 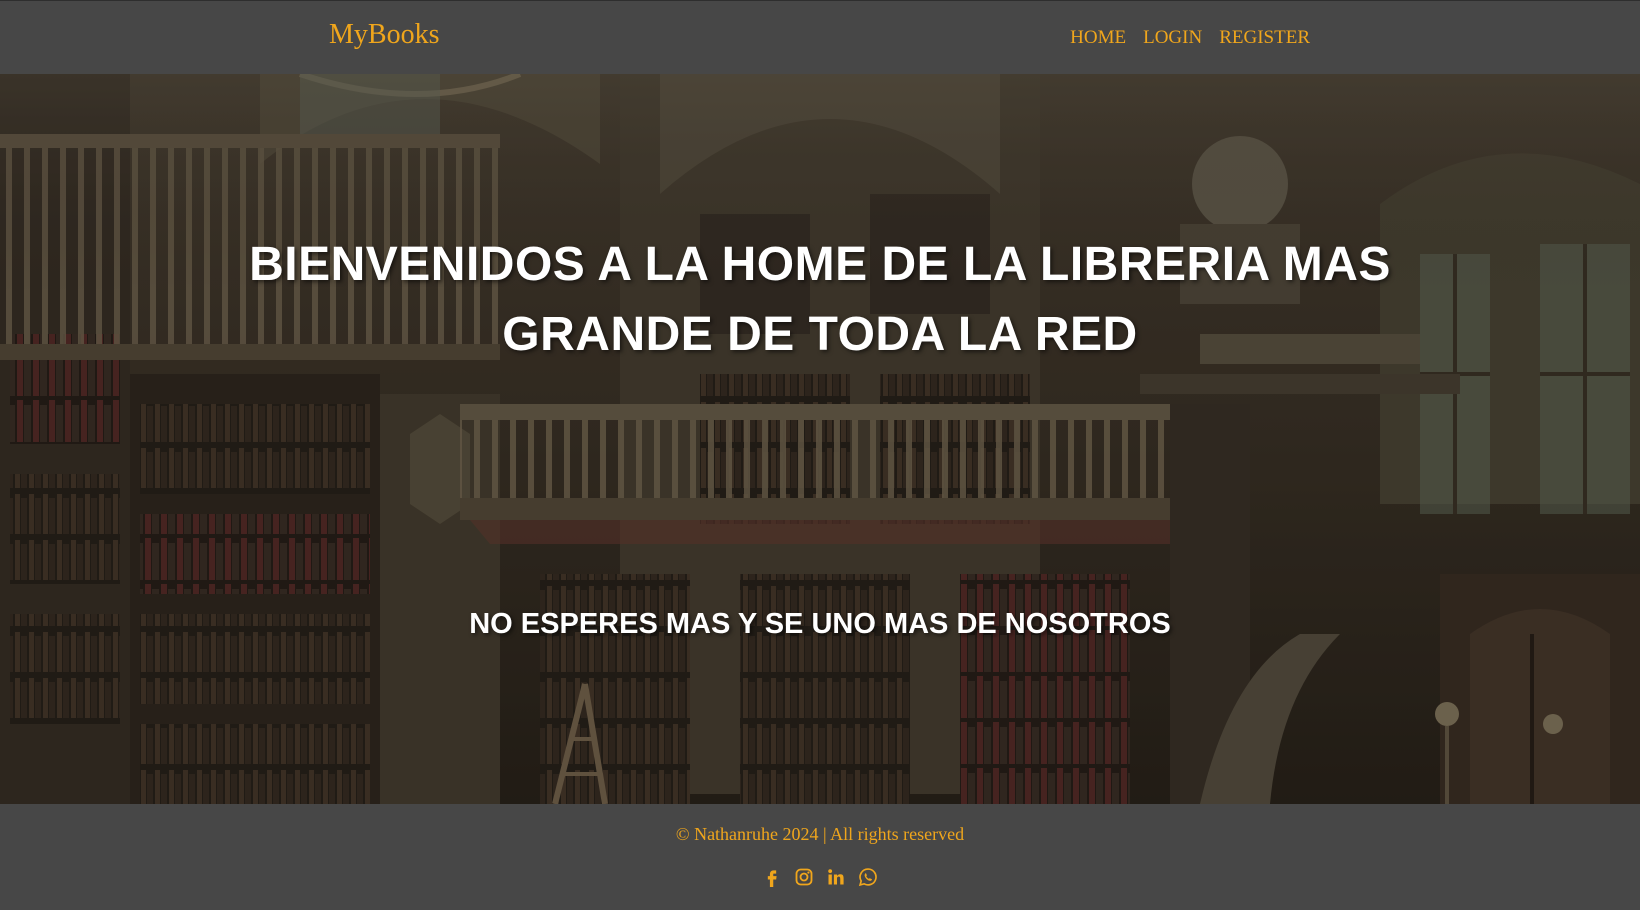 I want to click on instagram-icon, so click(x=804, y=877).